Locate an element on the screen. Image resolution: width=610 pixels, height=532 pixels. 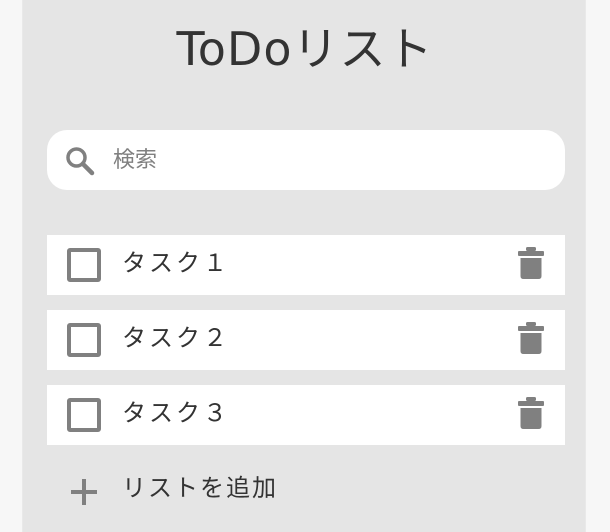
task-item: タスク２ is located at coordinates (306, 340).